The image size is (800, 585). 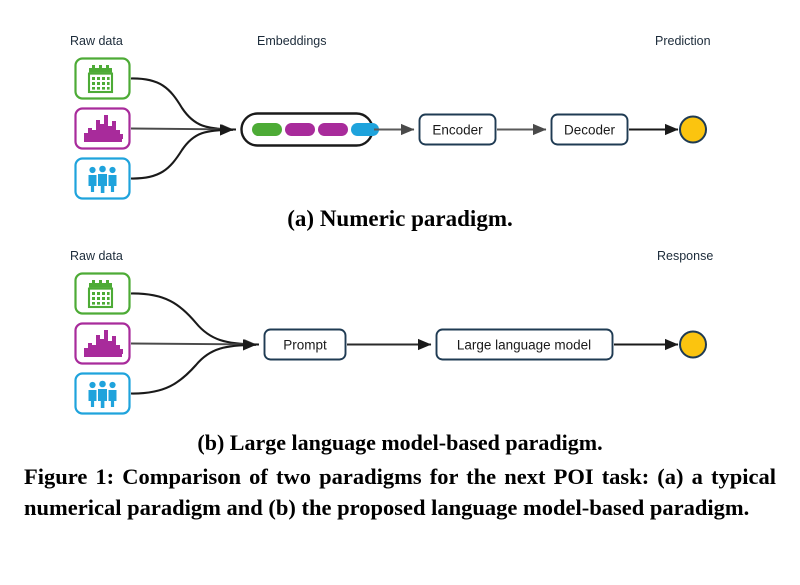 I want to click on panel-a-label-embeddings: Embeddings, so click(x=292, y=41).